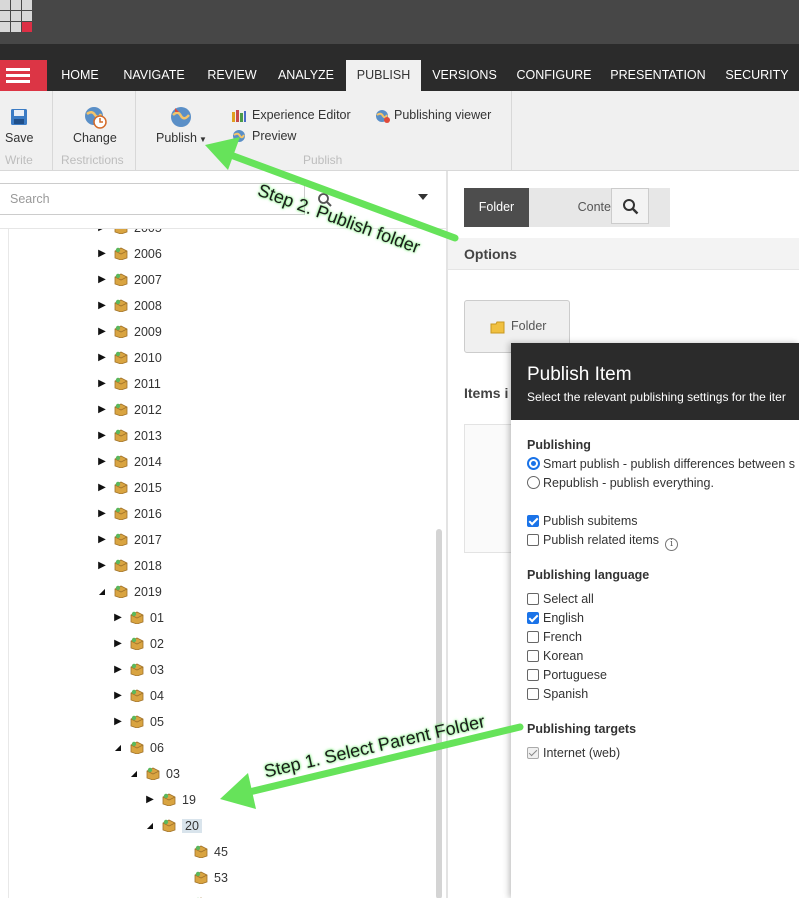 The width and height of the screenshot is (799, 898). Describe the element at coordinates (95, 117) in the screenshot. I see `restrictions-globe-icon` at that location.